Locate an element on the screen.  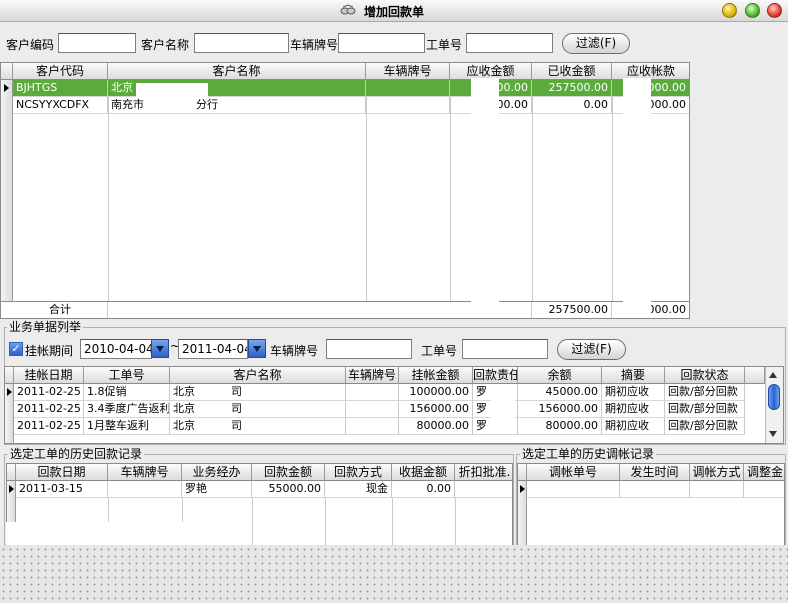
cell-date: 2011-03-15 is located at coordinates (62, 489).